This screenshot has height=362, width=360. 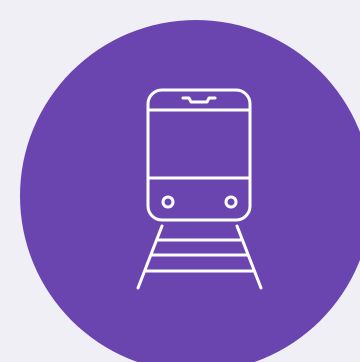 I want to click on track-sleepers, so click(x=199, y=255).